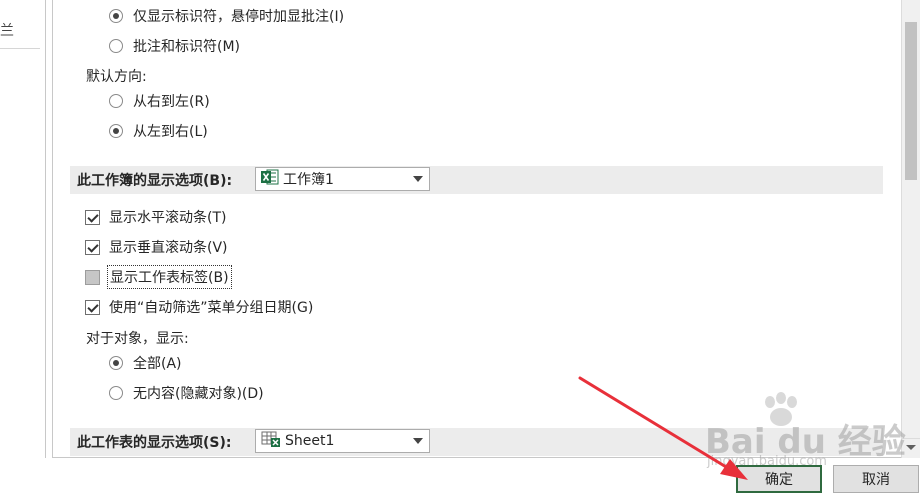 This screenshot has height=496, width=924. Describe the element at coordinates (342, 179) in the screenshot. I see `workbook-select: 工作簿1` at that location.